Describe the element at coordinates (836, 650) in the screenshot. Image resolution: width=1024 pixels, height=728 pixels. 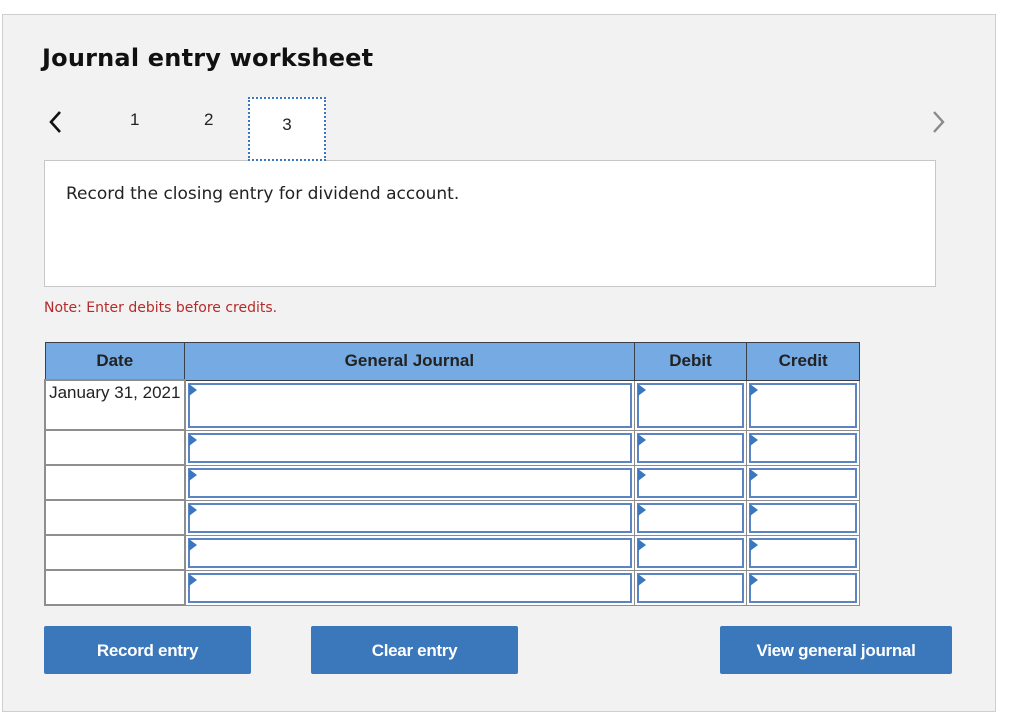
I see `view-general-journal-button: View general journal` at that location.